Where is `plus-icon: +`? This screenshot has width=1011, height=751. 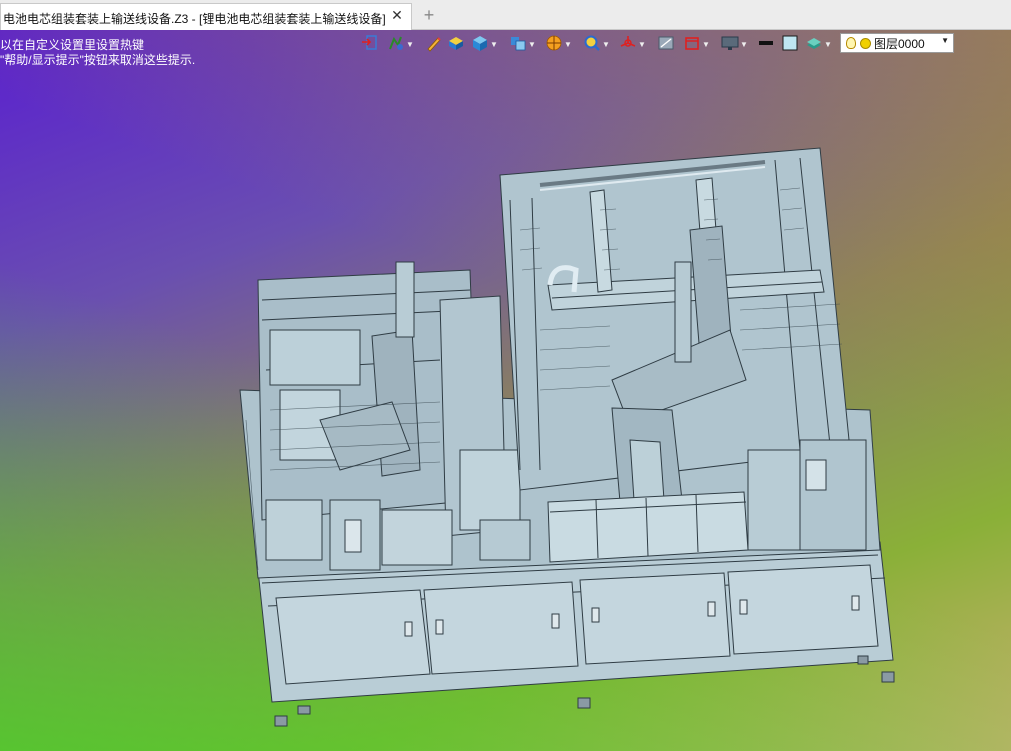 plus-icon: + is located at coordinates (429, 15).